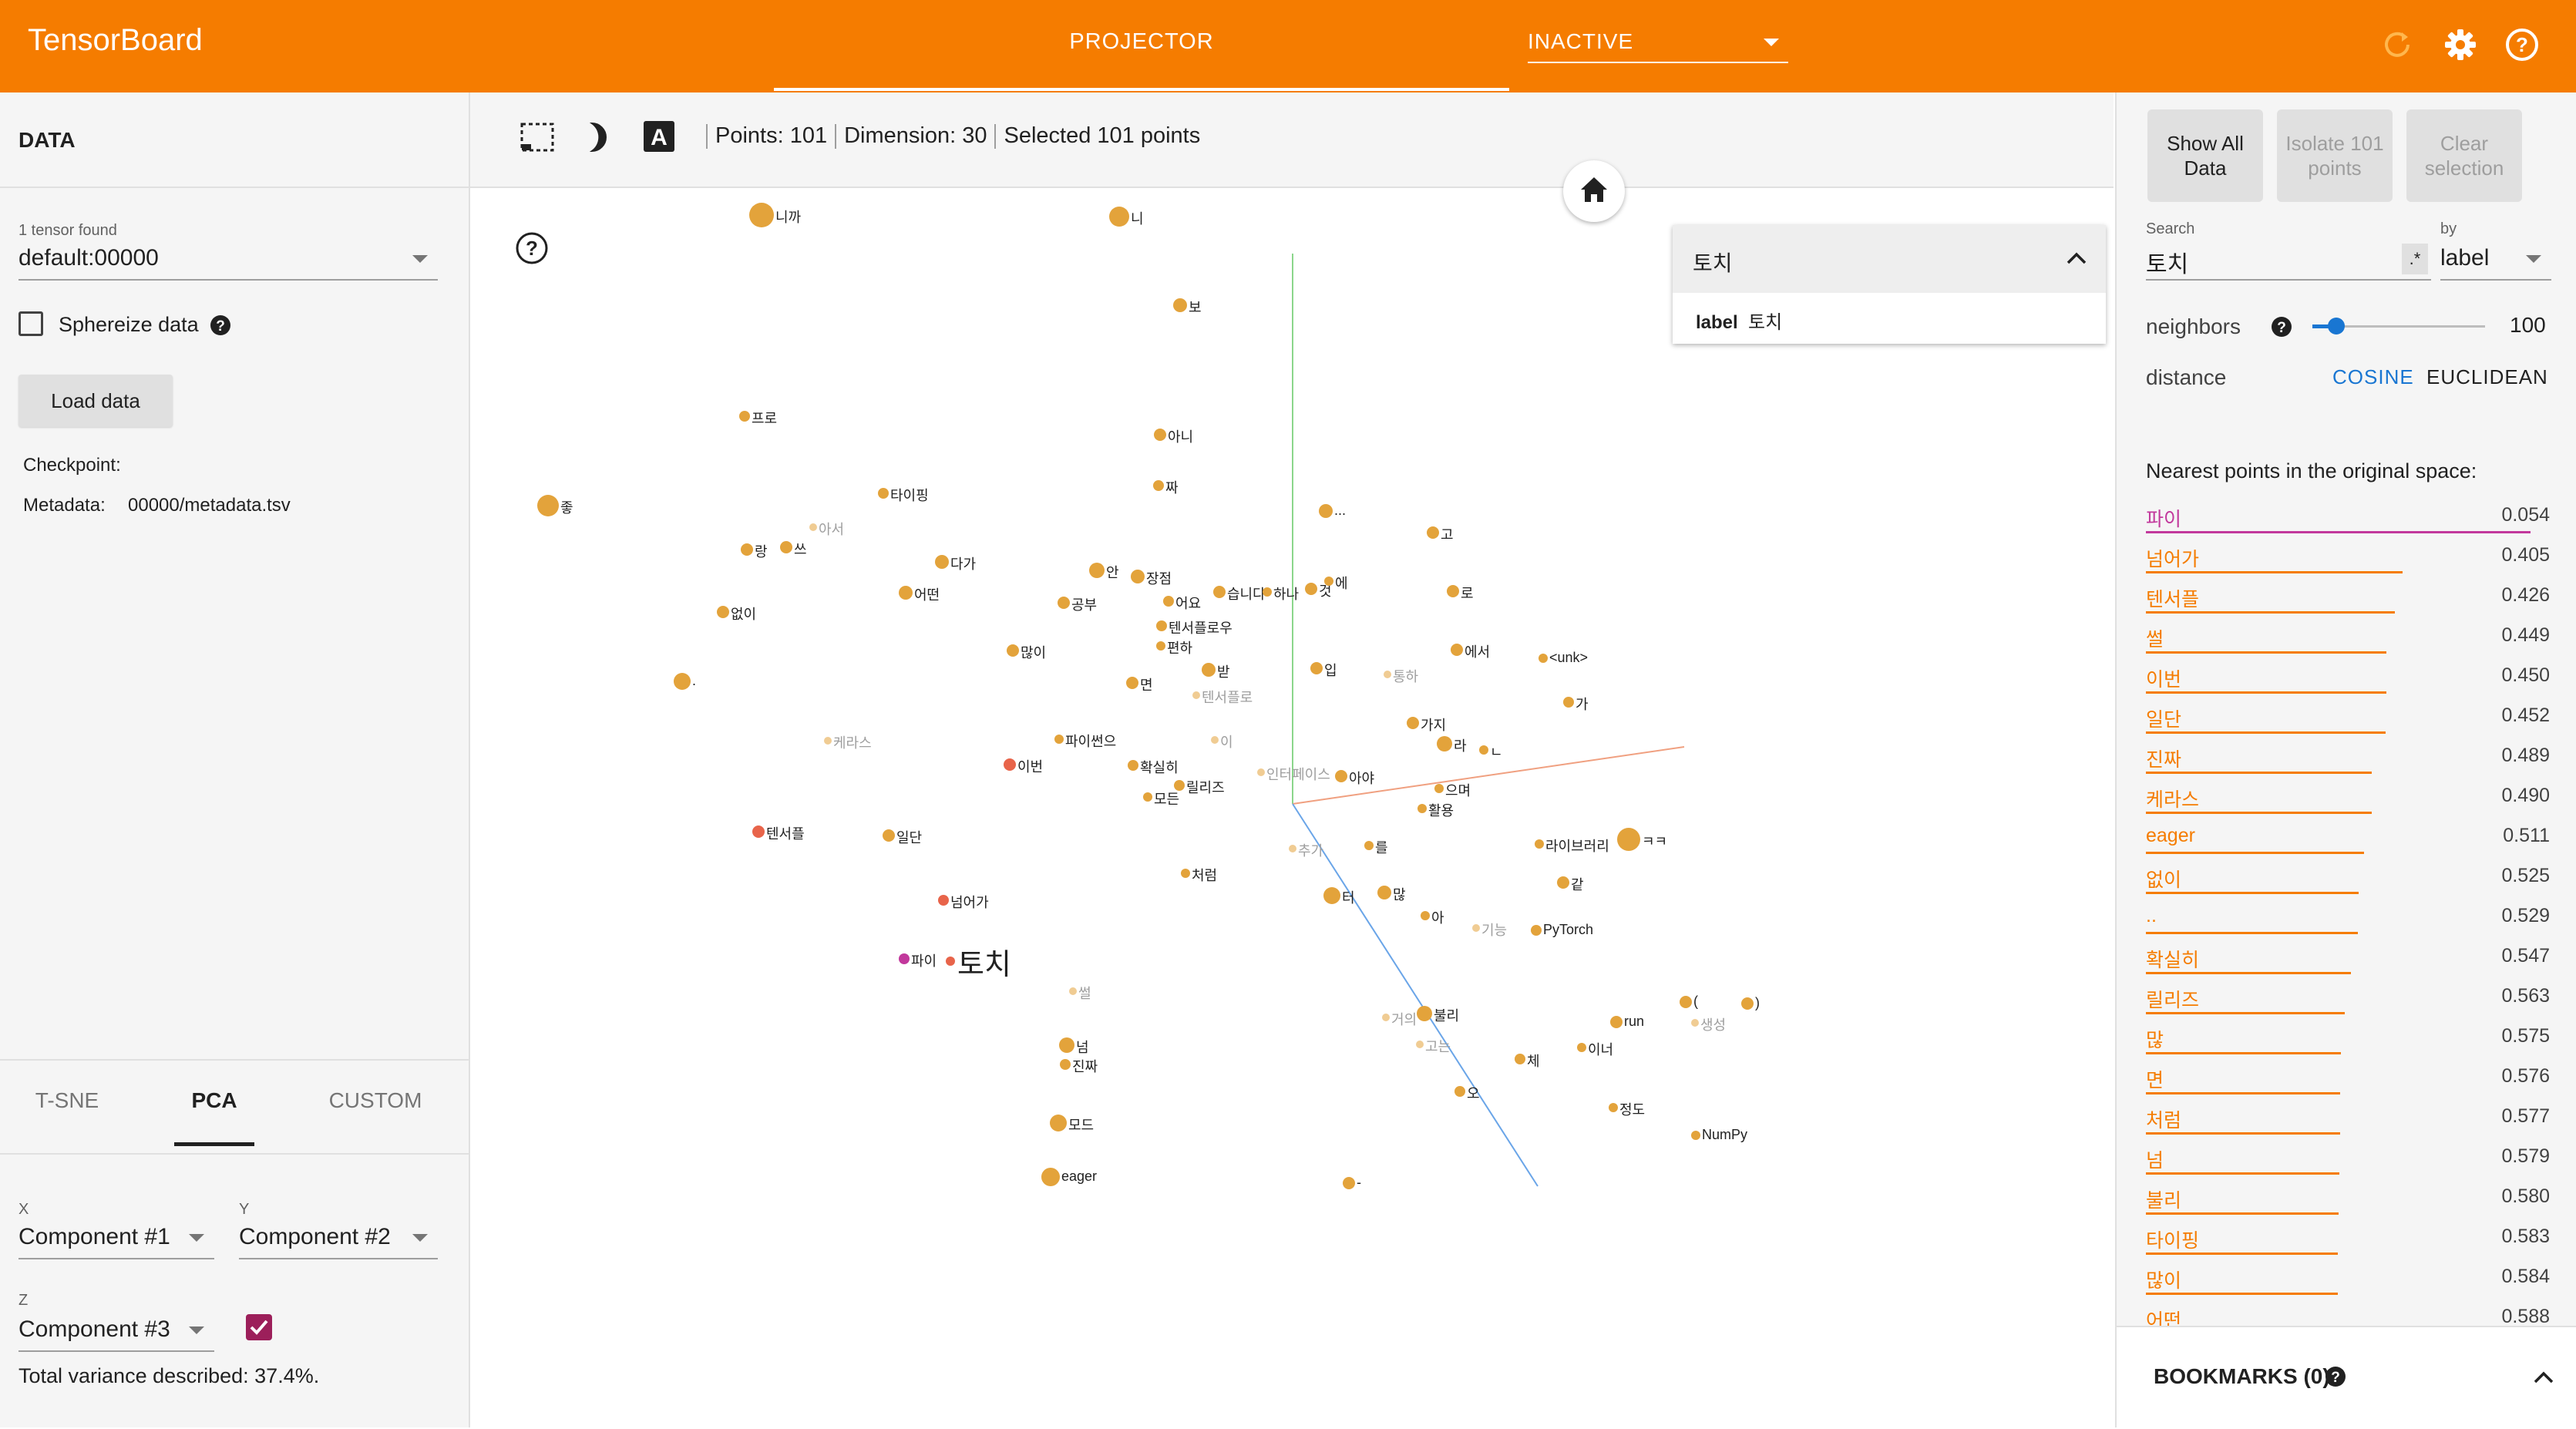 Image resolution: width=2576 pixels, height=1429 pixels. Describe the element at coordinates (338, 1240) in the screenshot. I see `y-component-select: Component #2` at that location.